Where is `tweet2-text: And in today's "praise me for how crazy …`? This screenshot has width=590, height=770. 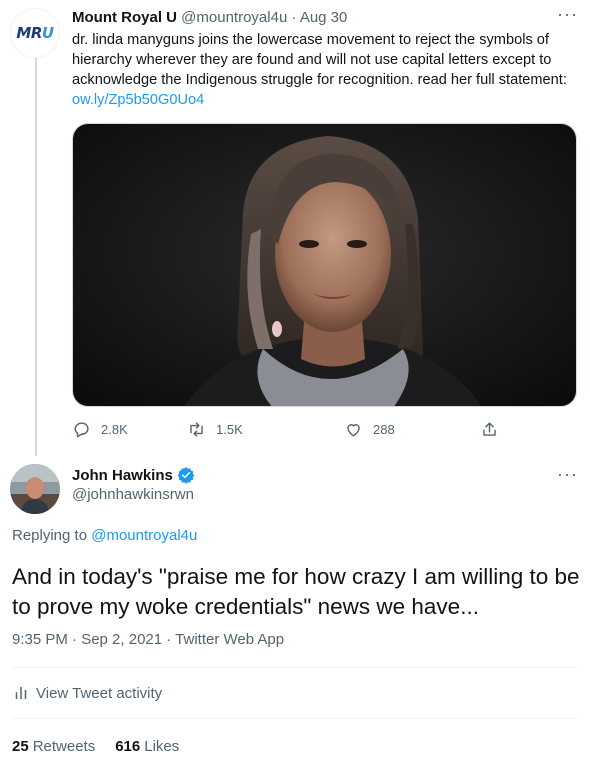 tweet2-text: And in today's "praise me for how crazy … is located at coordinates (296, 591).